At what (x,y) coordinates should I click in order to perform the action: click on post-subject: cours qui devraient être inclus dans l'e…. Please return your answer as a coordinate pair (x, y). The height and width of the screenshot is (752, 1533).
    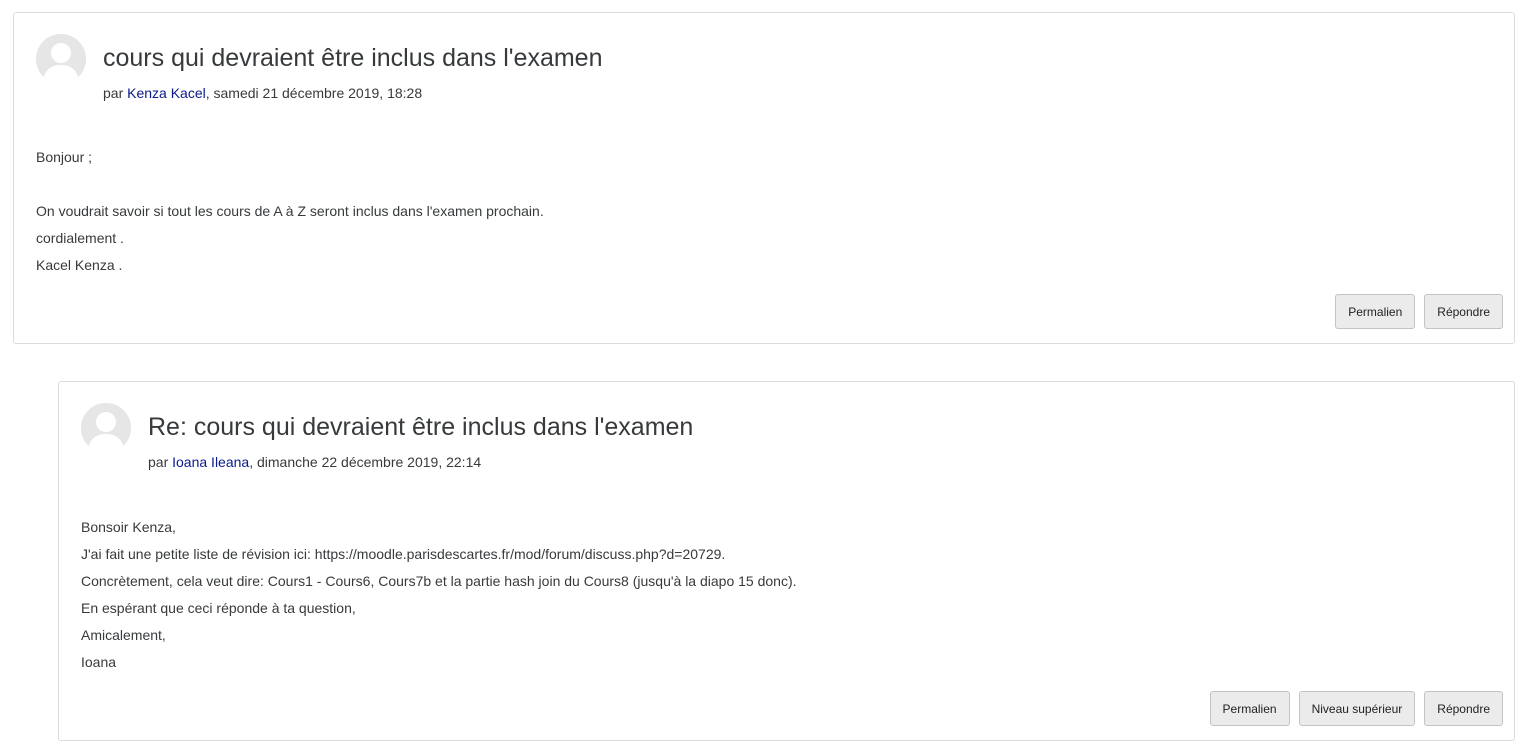
    Looking at the image, I should click on (353, 58).